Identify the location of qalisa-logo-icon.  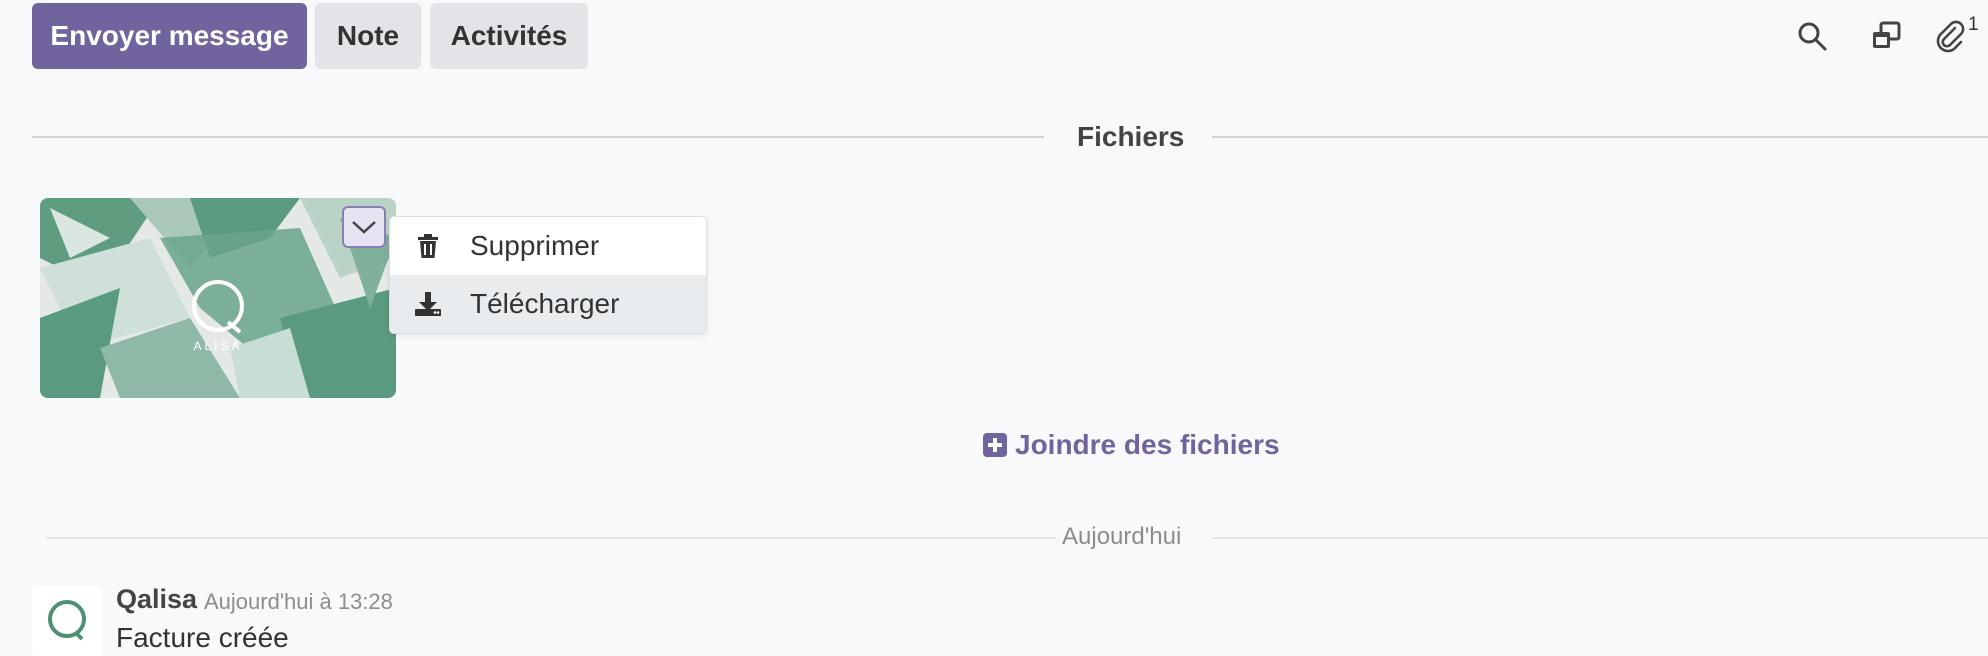
(67, 620).